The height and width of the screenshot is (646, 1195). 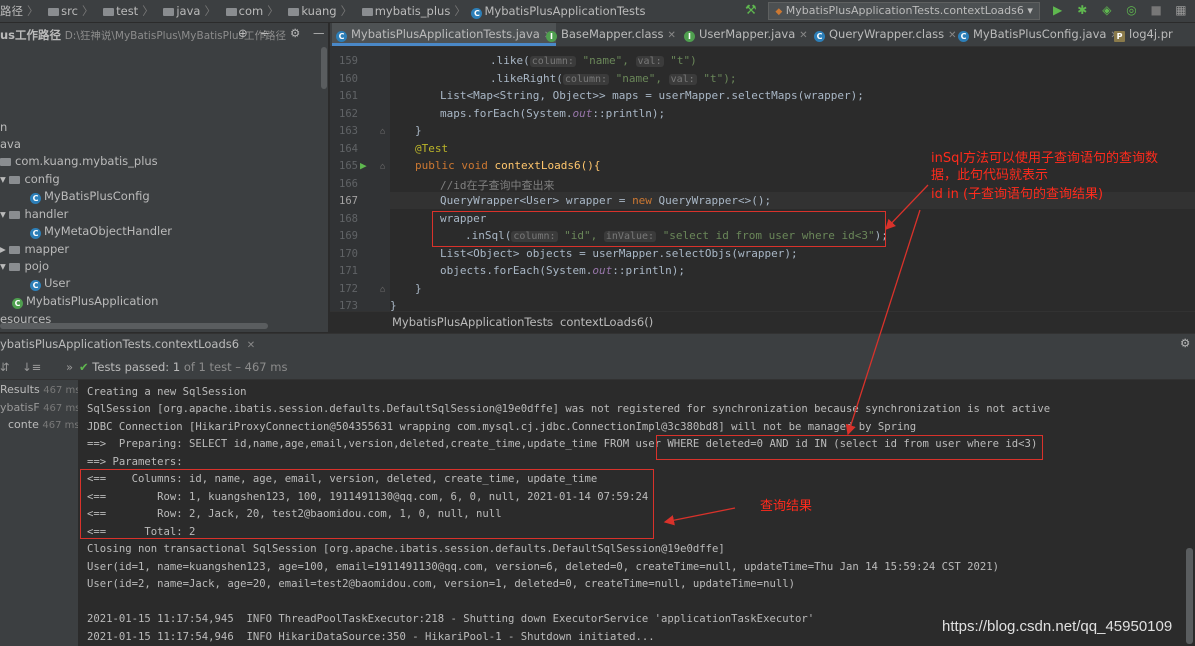 What do you see at coordinates (1057, 626) in the screenshot?
I see `watermark: https://blog.csdn.net/qq_45950109` at bounding box center [1057, 626].